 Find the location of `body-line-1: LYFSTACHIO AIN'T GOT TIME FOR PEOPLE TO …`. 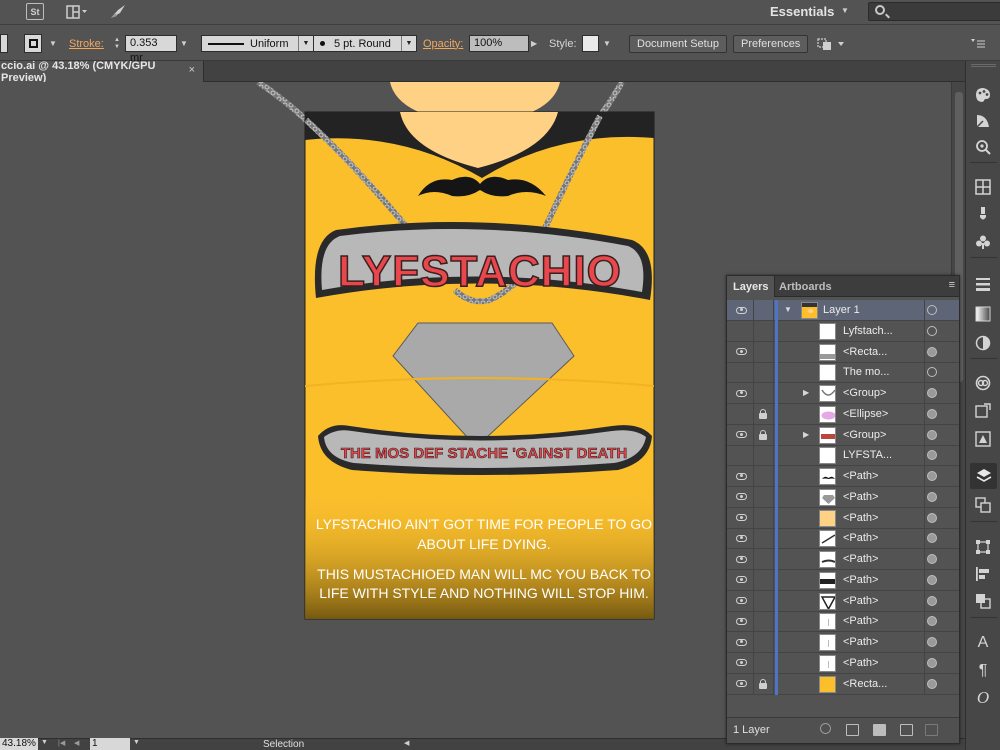

body-line-1: LYFSTACHIO AIN'T GOT TIME FOR PEOPLE TO … is located at coordinates (484, 524).